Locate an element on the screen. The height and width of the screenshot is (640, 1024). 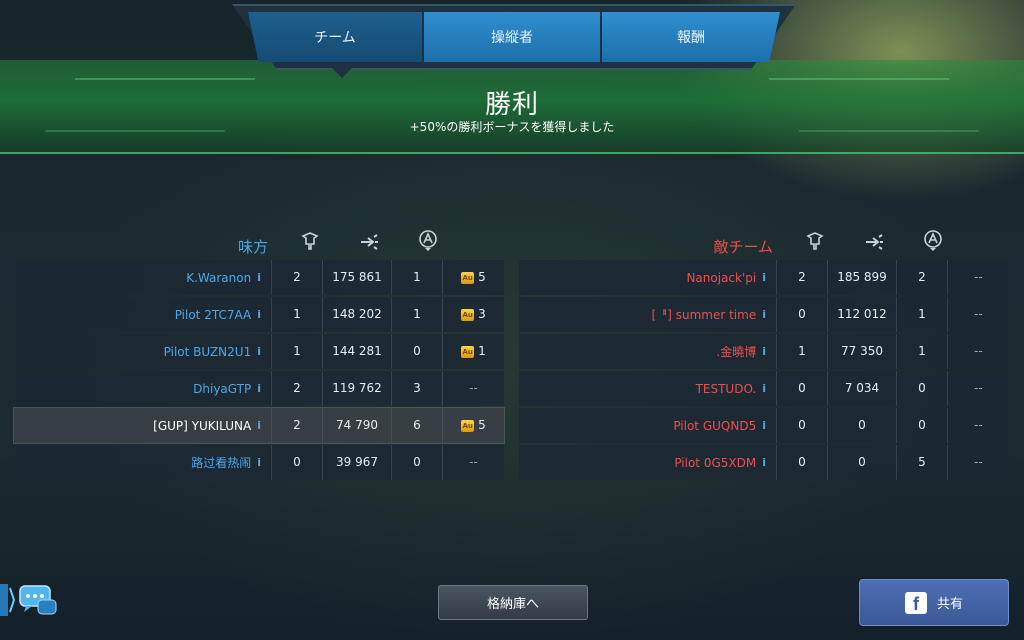
reward-value: 3 is located at coordinates (482, 314).